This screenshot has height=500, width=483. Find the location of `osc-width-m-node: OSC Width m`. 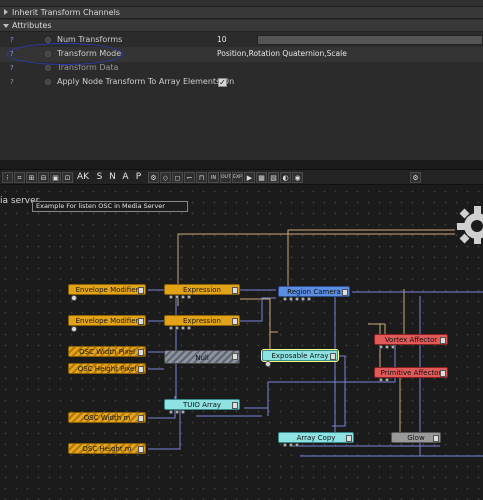

osc-width-m-node: OSC Width m is located at coordinates (107, 417).